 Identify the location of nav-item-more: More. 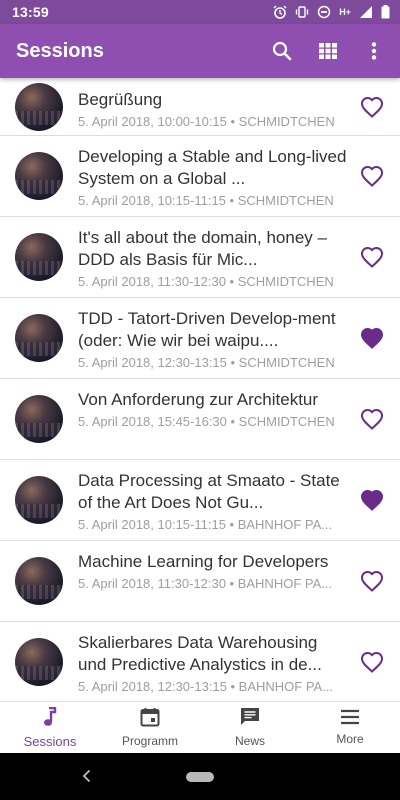
(350, 727).